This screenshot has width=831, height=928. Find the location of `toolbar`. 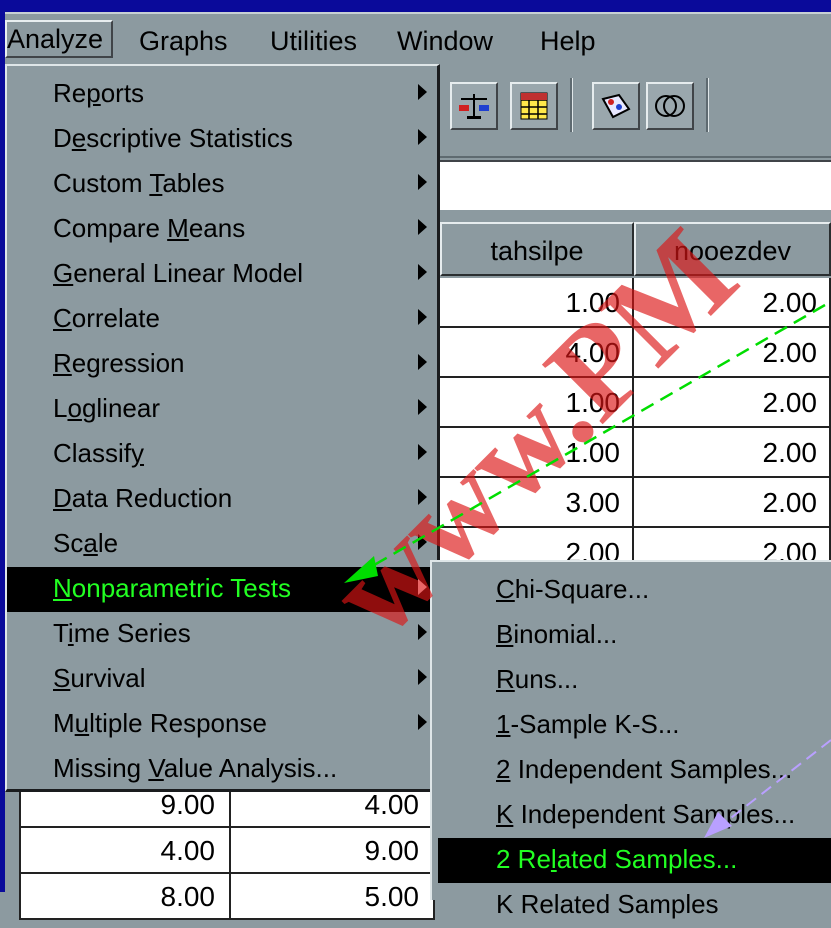

toolbar is located at coordinates (635, 112).